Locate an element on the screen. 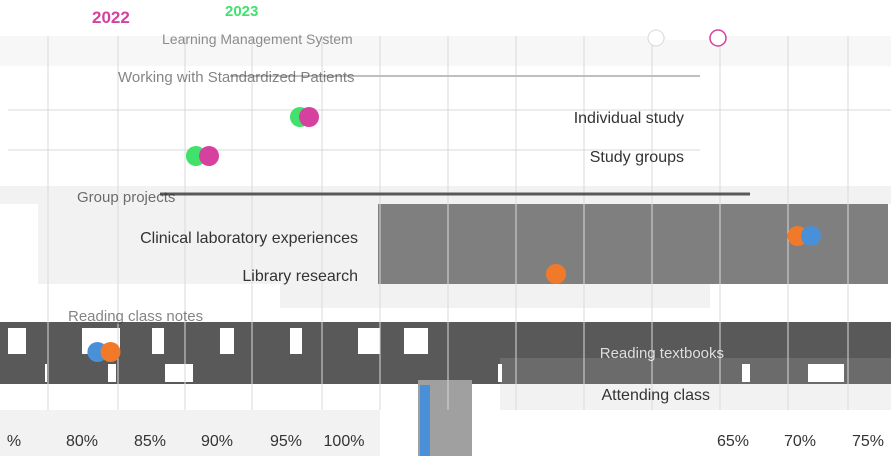 The image size is (891, 461). x-tick-label: 95% is located at coordinates (286, 441).